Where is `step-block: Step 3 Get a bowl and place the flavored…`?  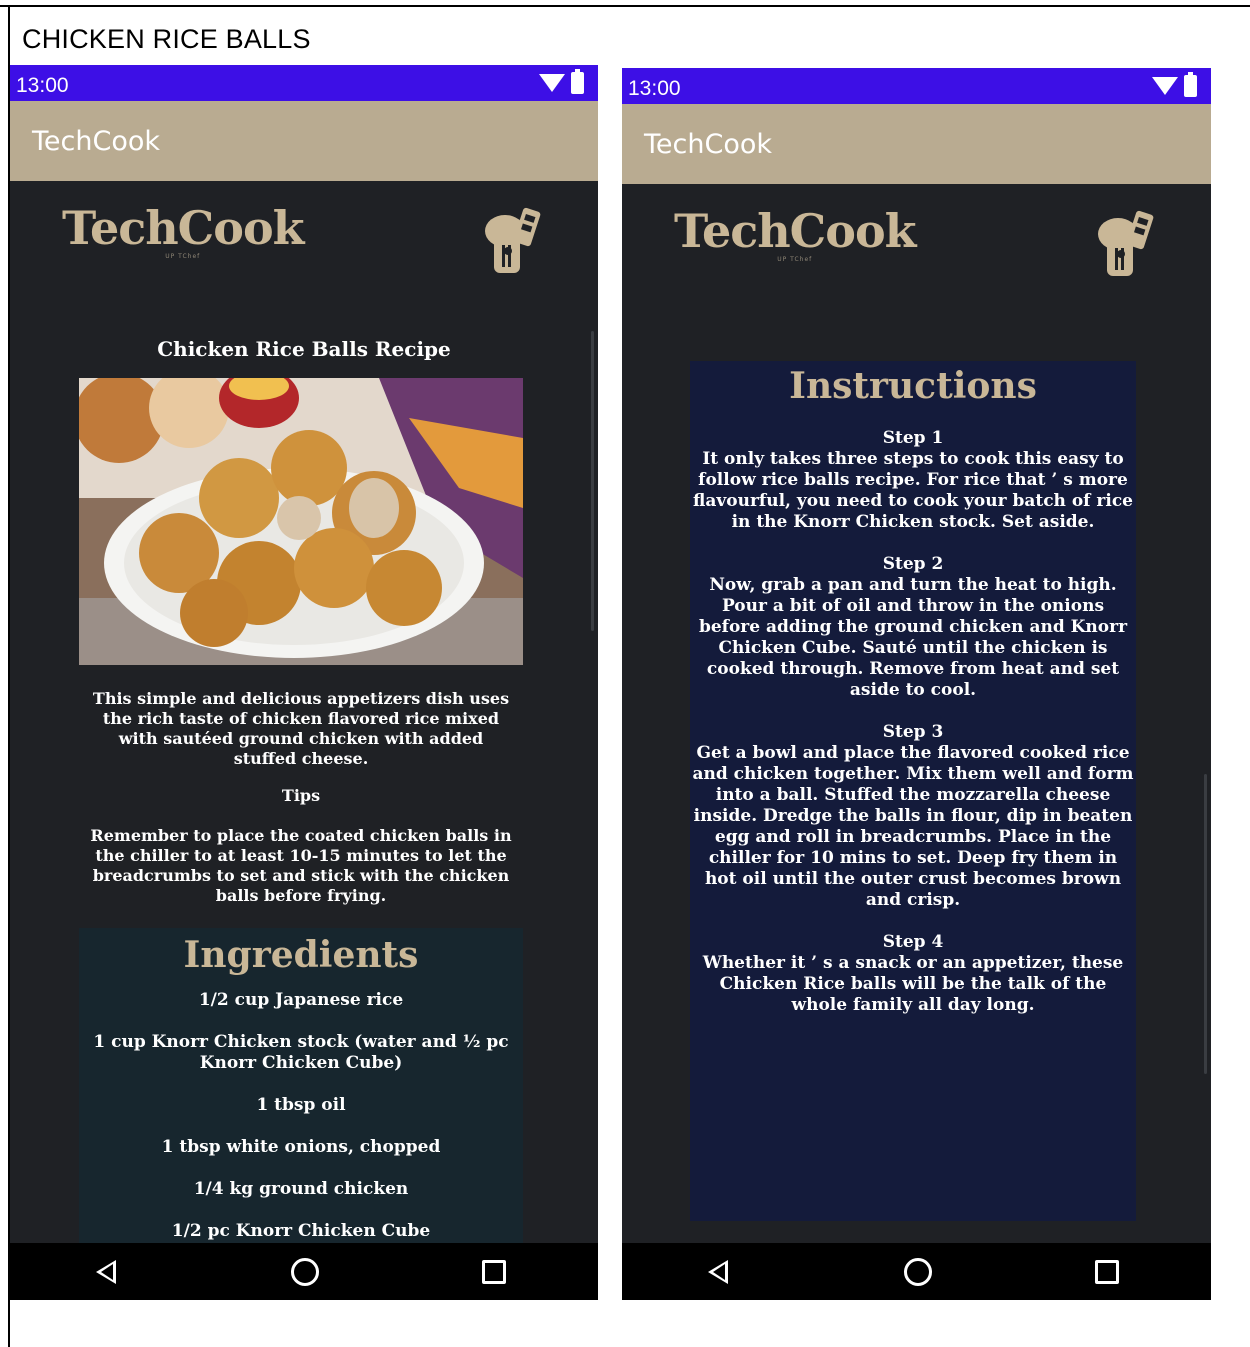
step-block: Step 3 Get a bowl and place the flavored… is located at coordinates (913, 816).